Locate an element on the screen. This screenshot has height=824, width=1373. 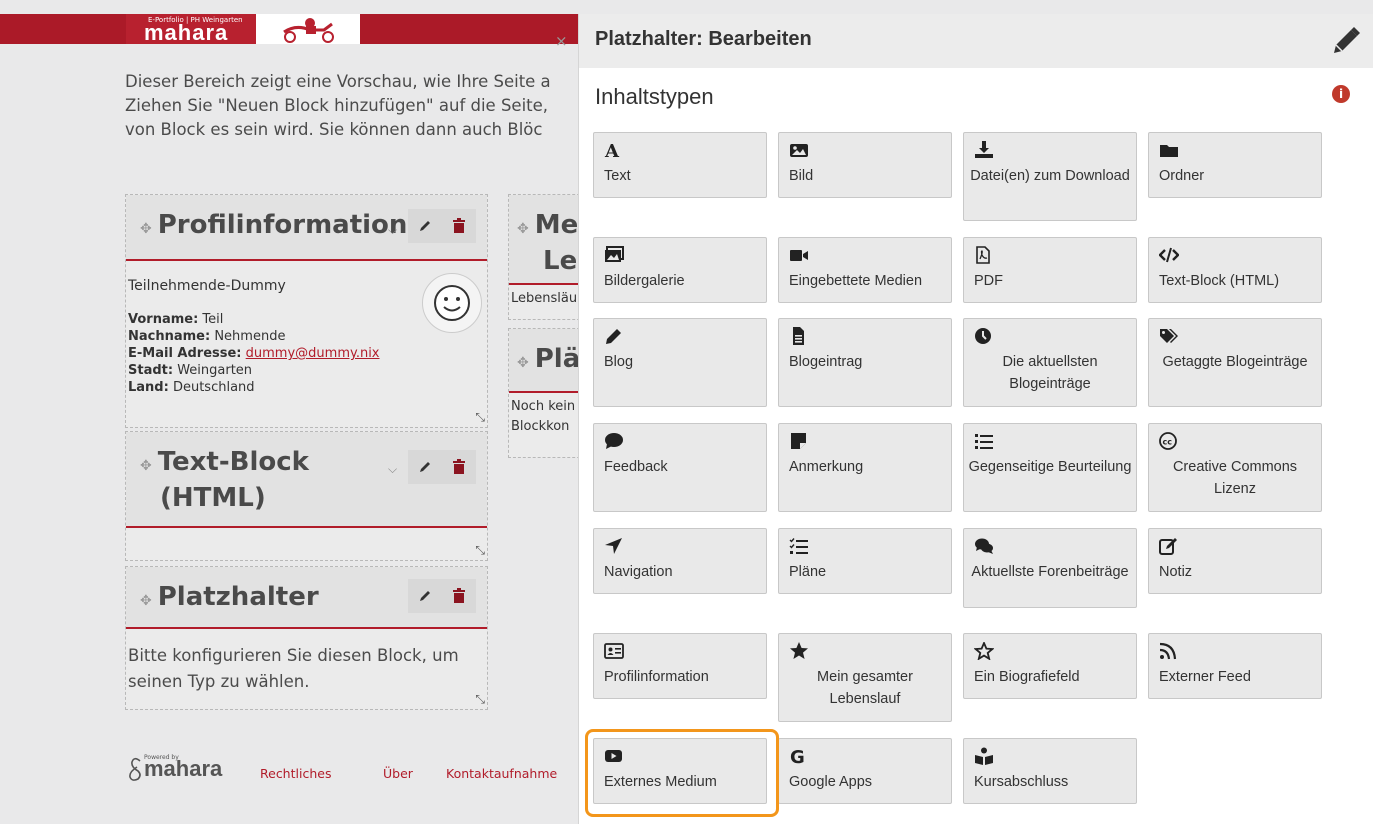
image-icon is located at coordinates (799, 150).